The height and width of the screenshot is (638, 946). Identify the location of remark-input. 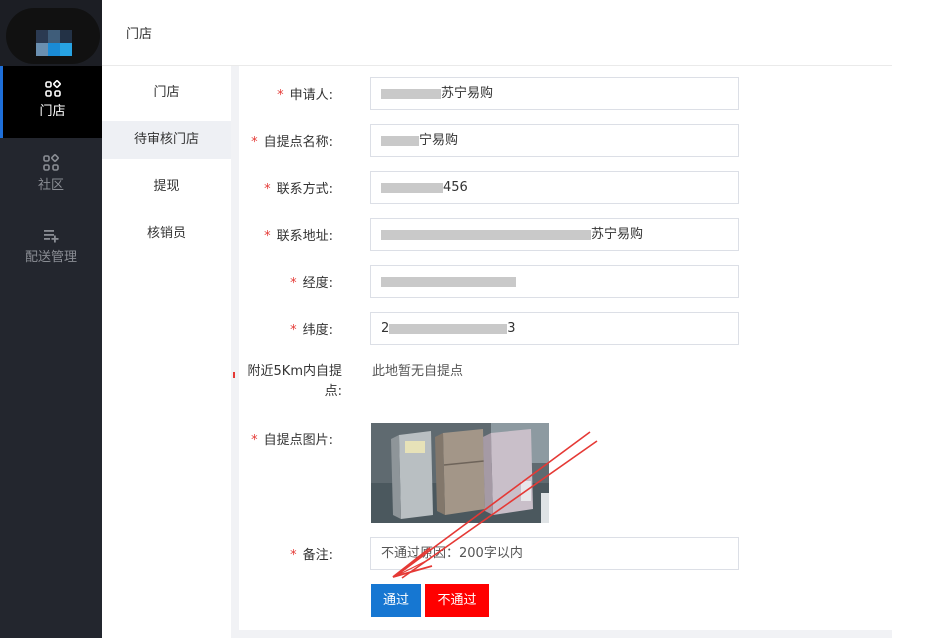
(554, 553).